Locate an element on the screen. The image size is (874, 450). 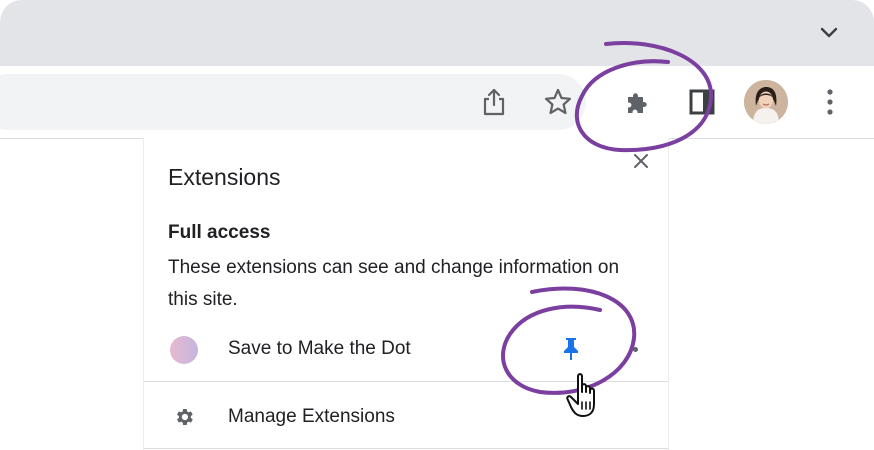
side-panel-icon is located at coordinates (702, 102).